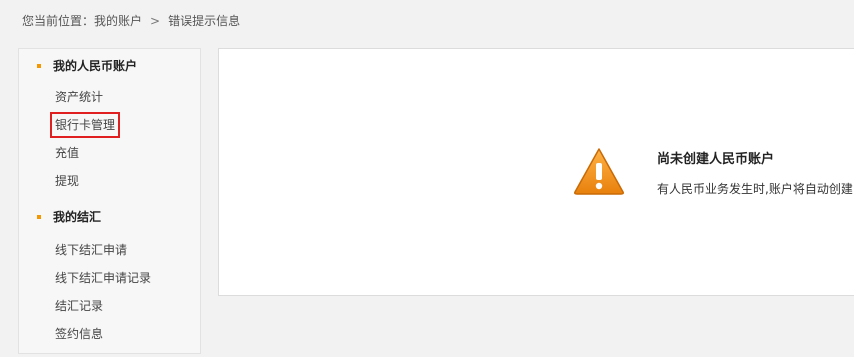 This screenshot has height=357, width=854. What do you see at coordinates (716, 159) in the screenshot?
I see `message-title: 尚未创建人民币账户` at bounding box center [716, 159].